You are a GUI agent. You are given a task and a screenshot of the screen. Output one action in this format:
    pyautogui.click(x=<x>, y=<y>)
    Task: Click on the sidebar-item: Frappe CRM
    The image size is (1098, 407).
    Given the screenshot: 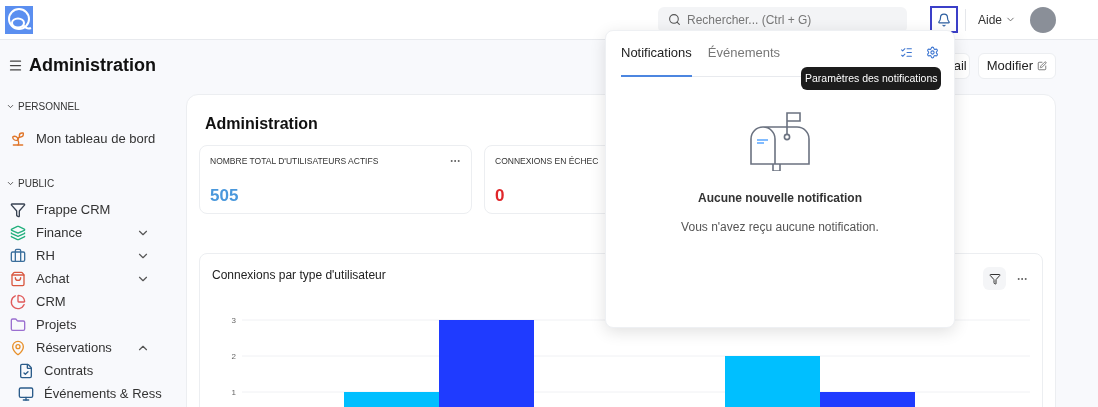 What is the action you would take?
    pyautogui.click(x=96, y=209)
    